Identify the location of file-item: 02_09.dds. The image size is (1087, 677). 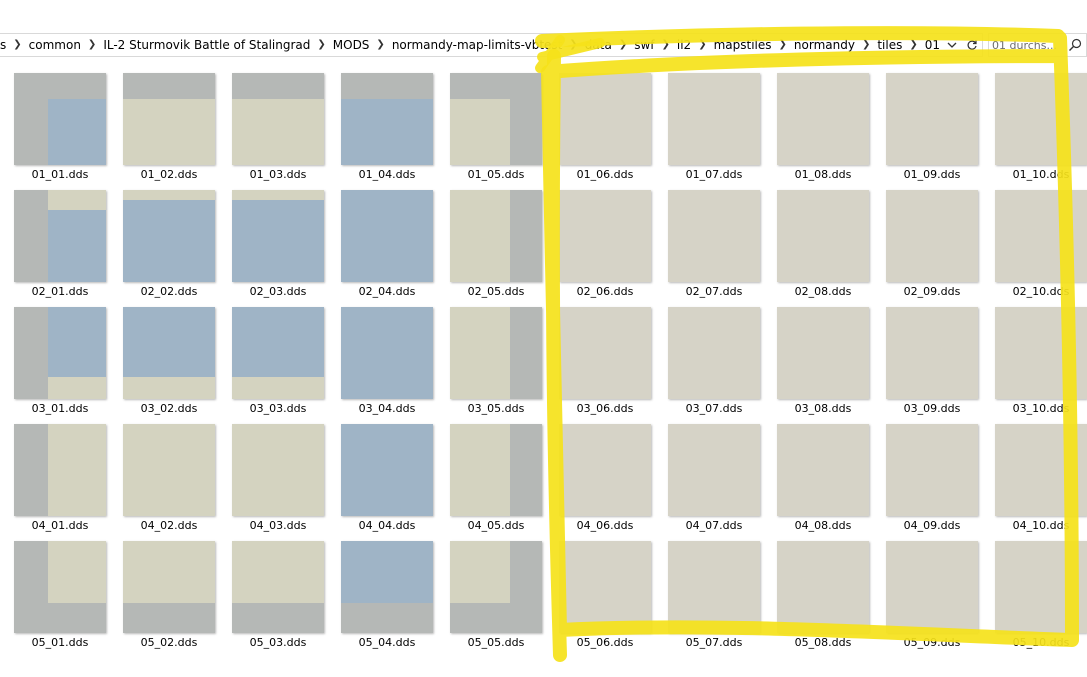
(928, 237).